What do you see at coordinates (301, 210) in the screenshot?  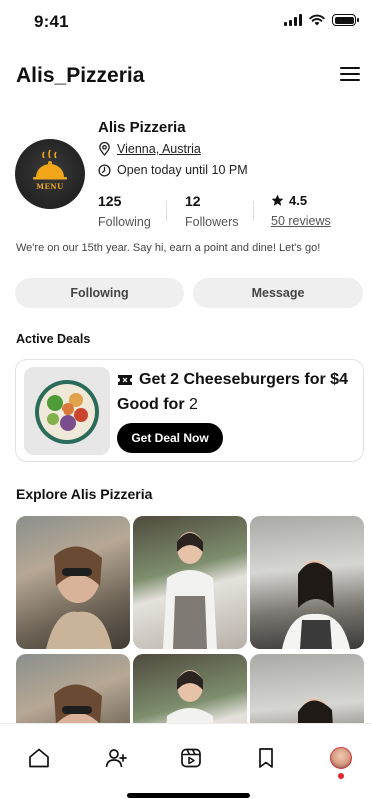 I see `stat-rating: 4.5 50 reviews` at bounding box center [301, 210].